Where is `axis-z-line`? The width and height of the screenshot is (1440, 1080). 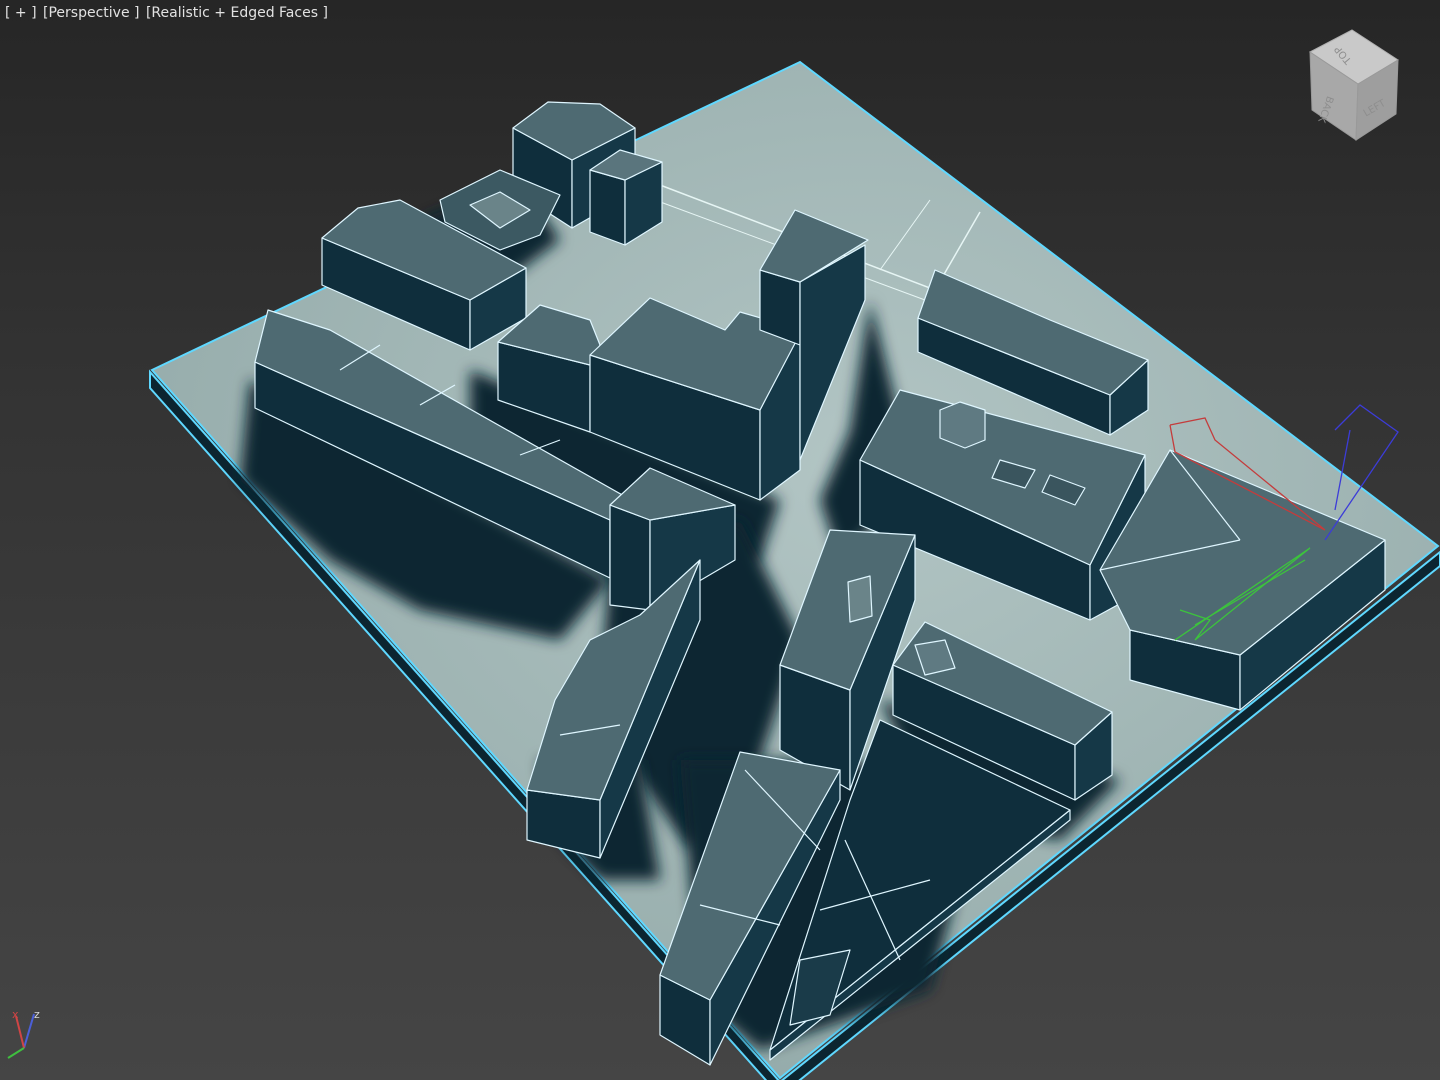 axis-z-line is located at coordinates (29, 1031).